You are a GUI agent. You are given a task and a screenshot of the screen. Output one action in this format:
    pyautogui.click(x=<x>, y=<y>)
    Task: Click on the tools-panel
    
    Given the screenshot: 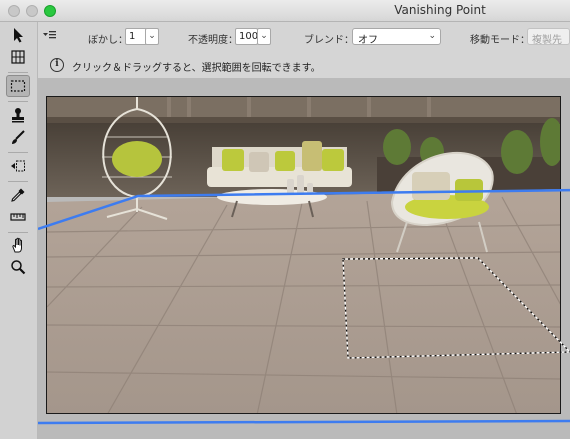 What is the action you would take?
    pyautogui.click(x=19, y=230)
    